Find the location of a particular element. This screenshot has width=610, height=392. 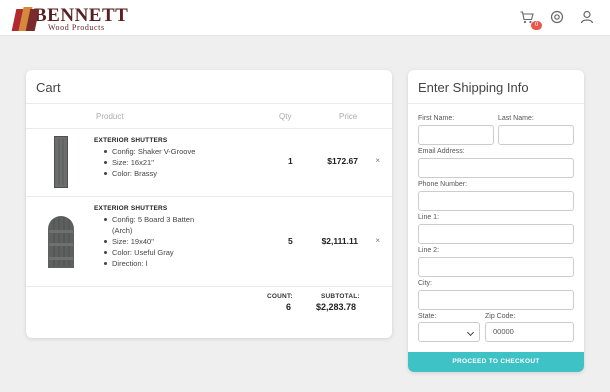

item-qty: 5 is located at coordinates (290, 241).